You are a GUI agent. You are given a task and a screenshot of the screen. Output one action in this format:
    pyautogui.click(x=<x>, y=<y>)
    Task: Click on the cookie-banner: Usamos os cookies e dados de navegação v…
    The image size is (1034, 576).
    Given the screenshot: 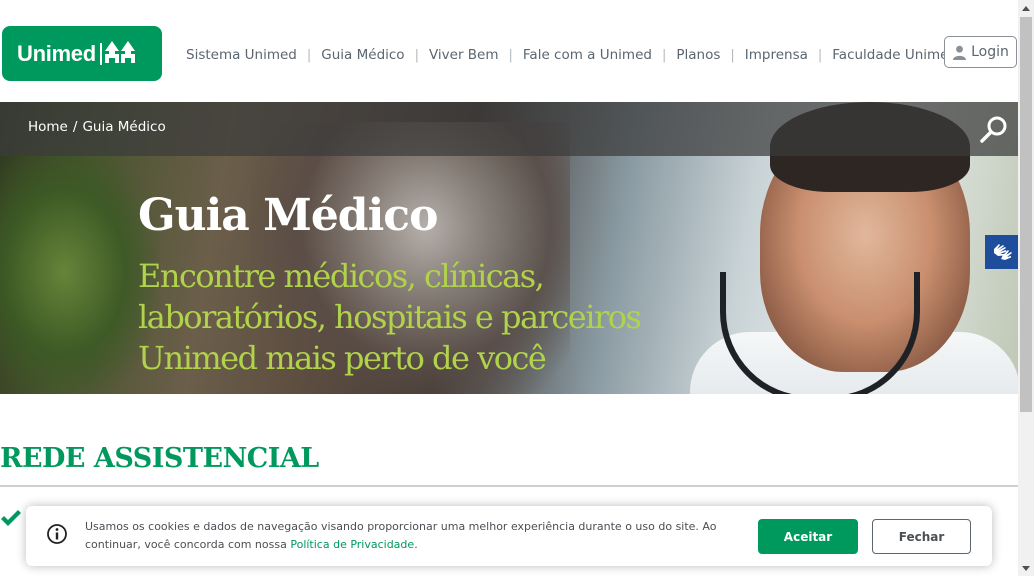 What is the action you would take?
    pyautogui.click(x=509, y=536)
    